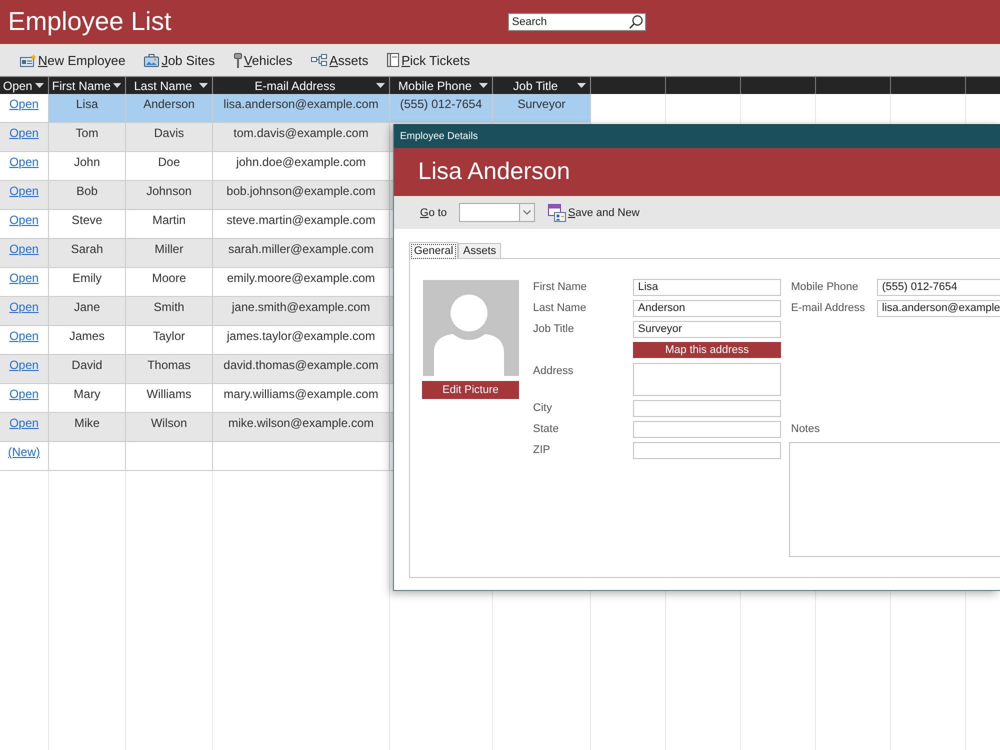  What do you see at coordinates (494, 172) in the screenshot?
I see `record-heading: Lisa Anderson` at bounding box center [494, 172].